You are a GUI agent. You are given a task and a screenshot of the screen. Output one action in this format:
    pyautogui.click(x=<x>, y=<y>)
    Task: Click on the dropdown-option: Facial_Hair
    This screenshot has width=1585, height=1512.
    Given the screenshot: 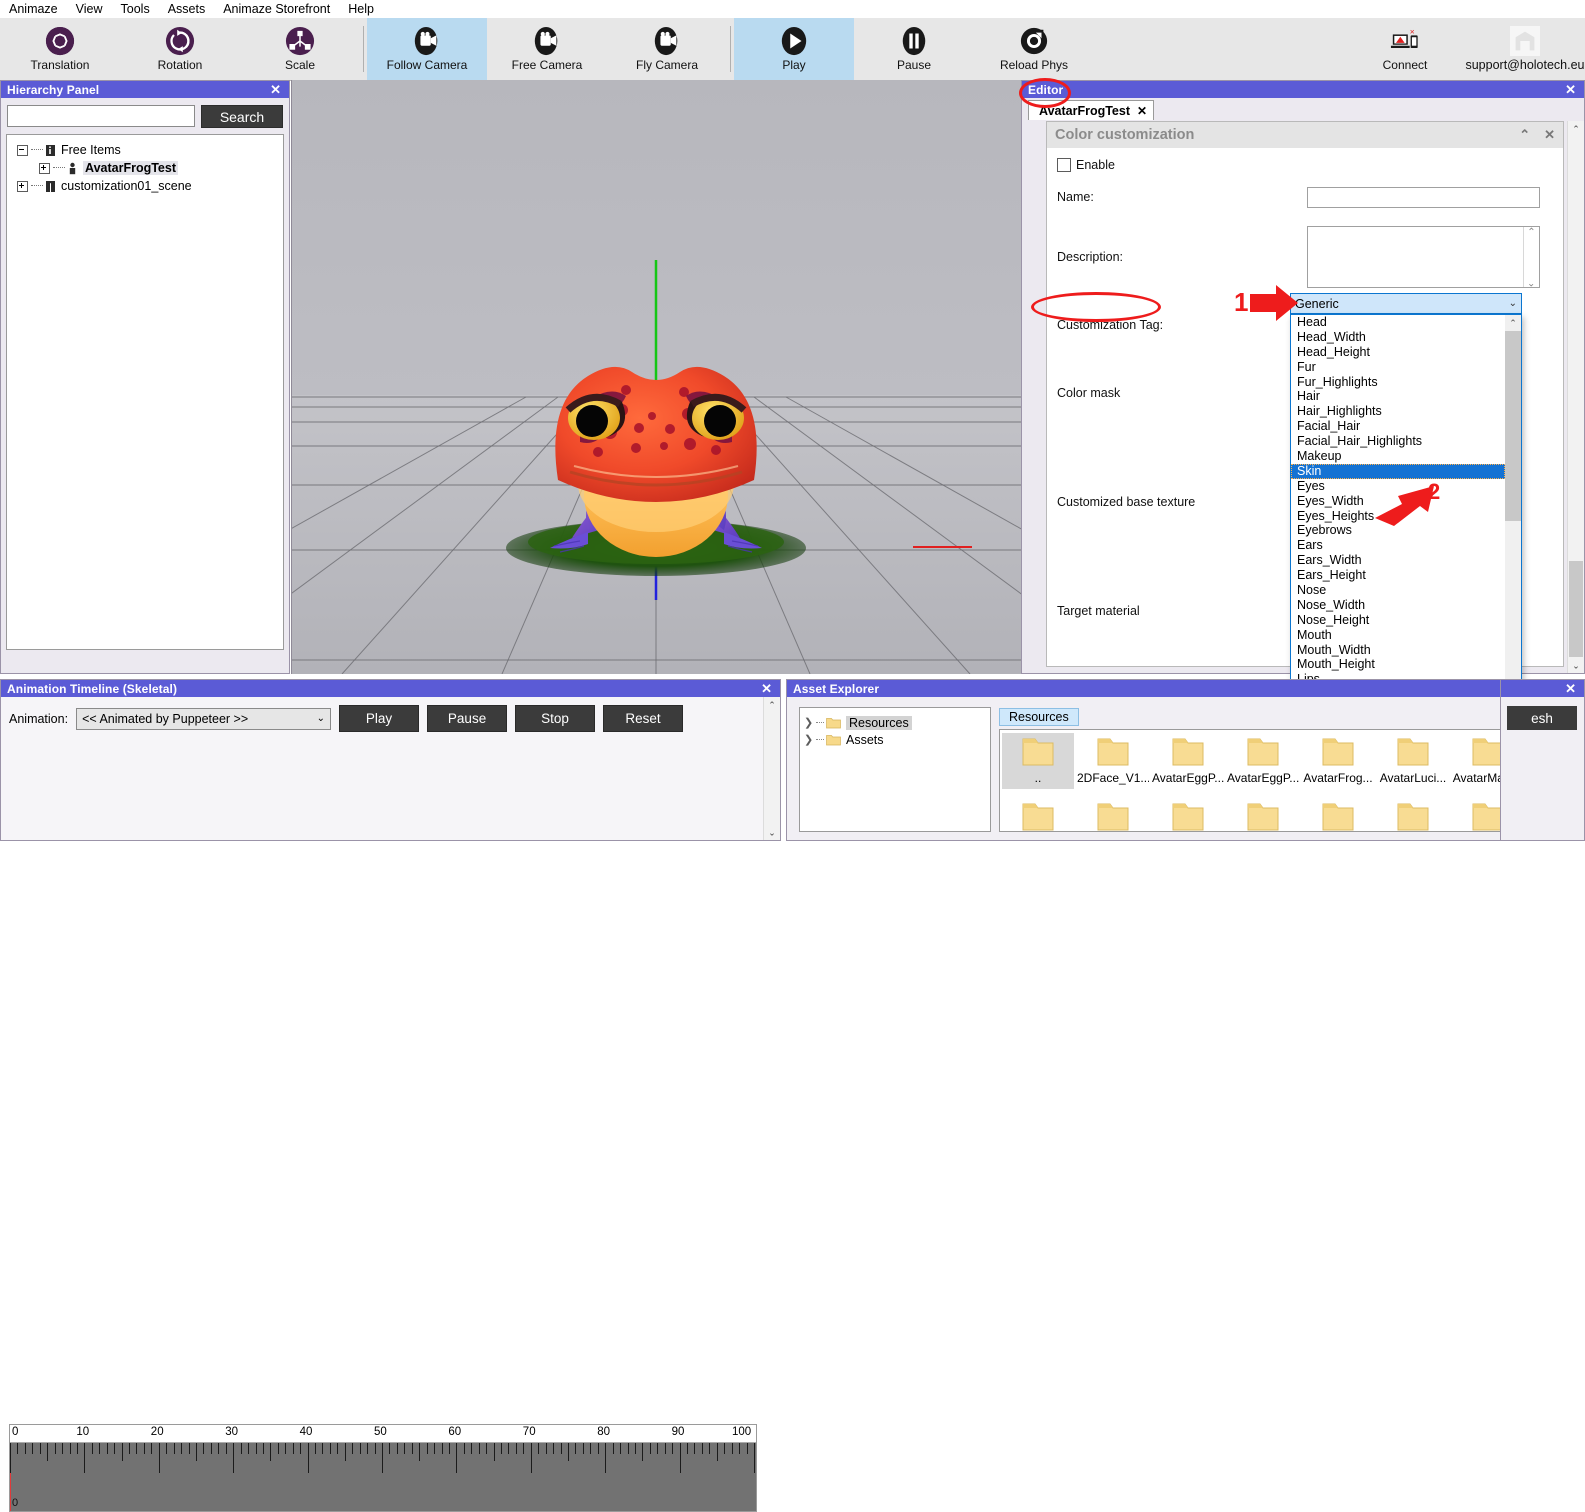 What is the action you would take?
    pyautogui.click(x=1398, y=426)
    